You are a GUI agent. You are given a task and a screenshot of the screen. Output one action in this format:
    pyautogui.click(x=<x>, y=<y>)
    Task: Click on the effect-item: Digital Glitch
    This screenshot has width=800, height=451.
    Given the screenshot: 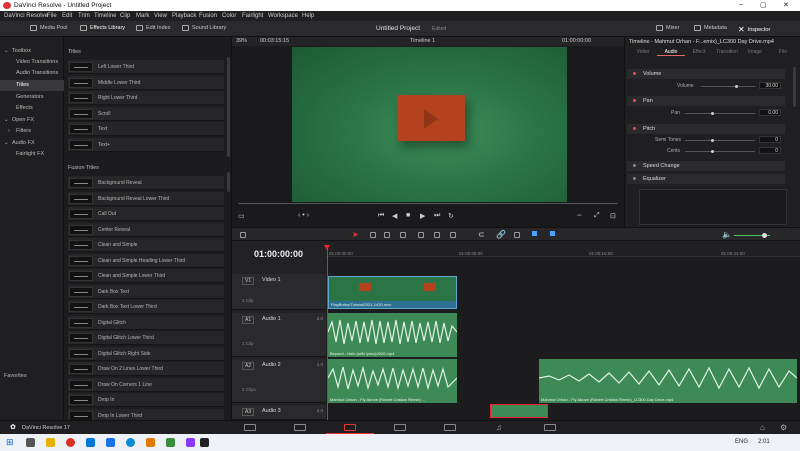 What is the action you would take?
    pyautogui.click(x=146, y=322)
    